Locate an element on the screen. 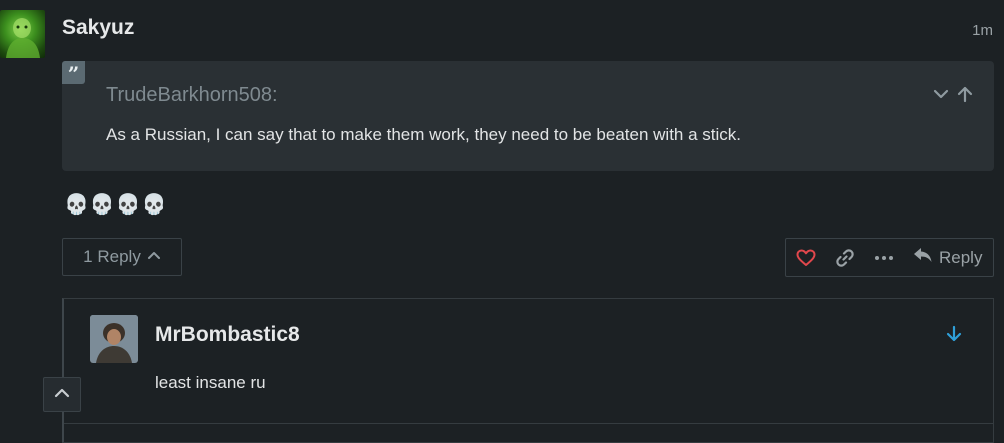 The height and width of the screenshot is (443, 1004). reply-label: Reply is located at coordinates (961, 257).